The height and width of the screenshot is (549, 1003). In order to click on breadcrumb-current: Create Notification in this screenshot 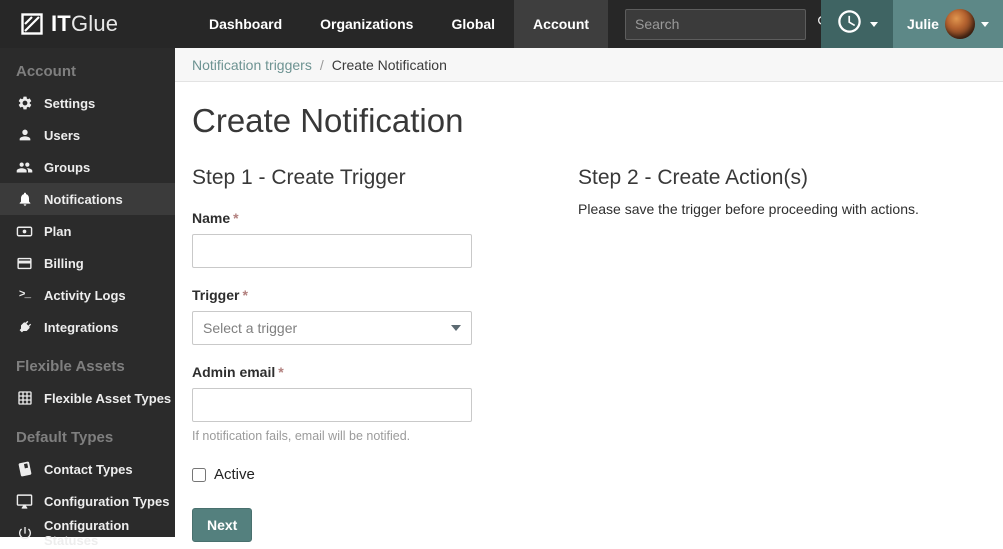, I will do `click(389, 64)`.